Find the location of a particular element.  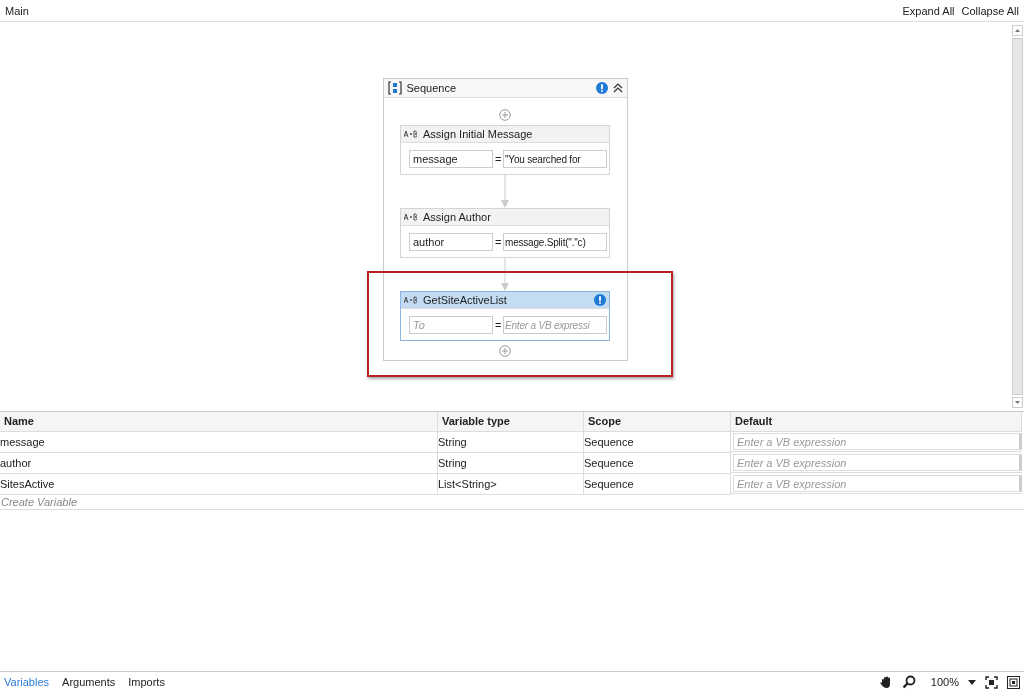

activity-card: Assign Initial Message message = "You searched for is located at coordinates (505, 150).